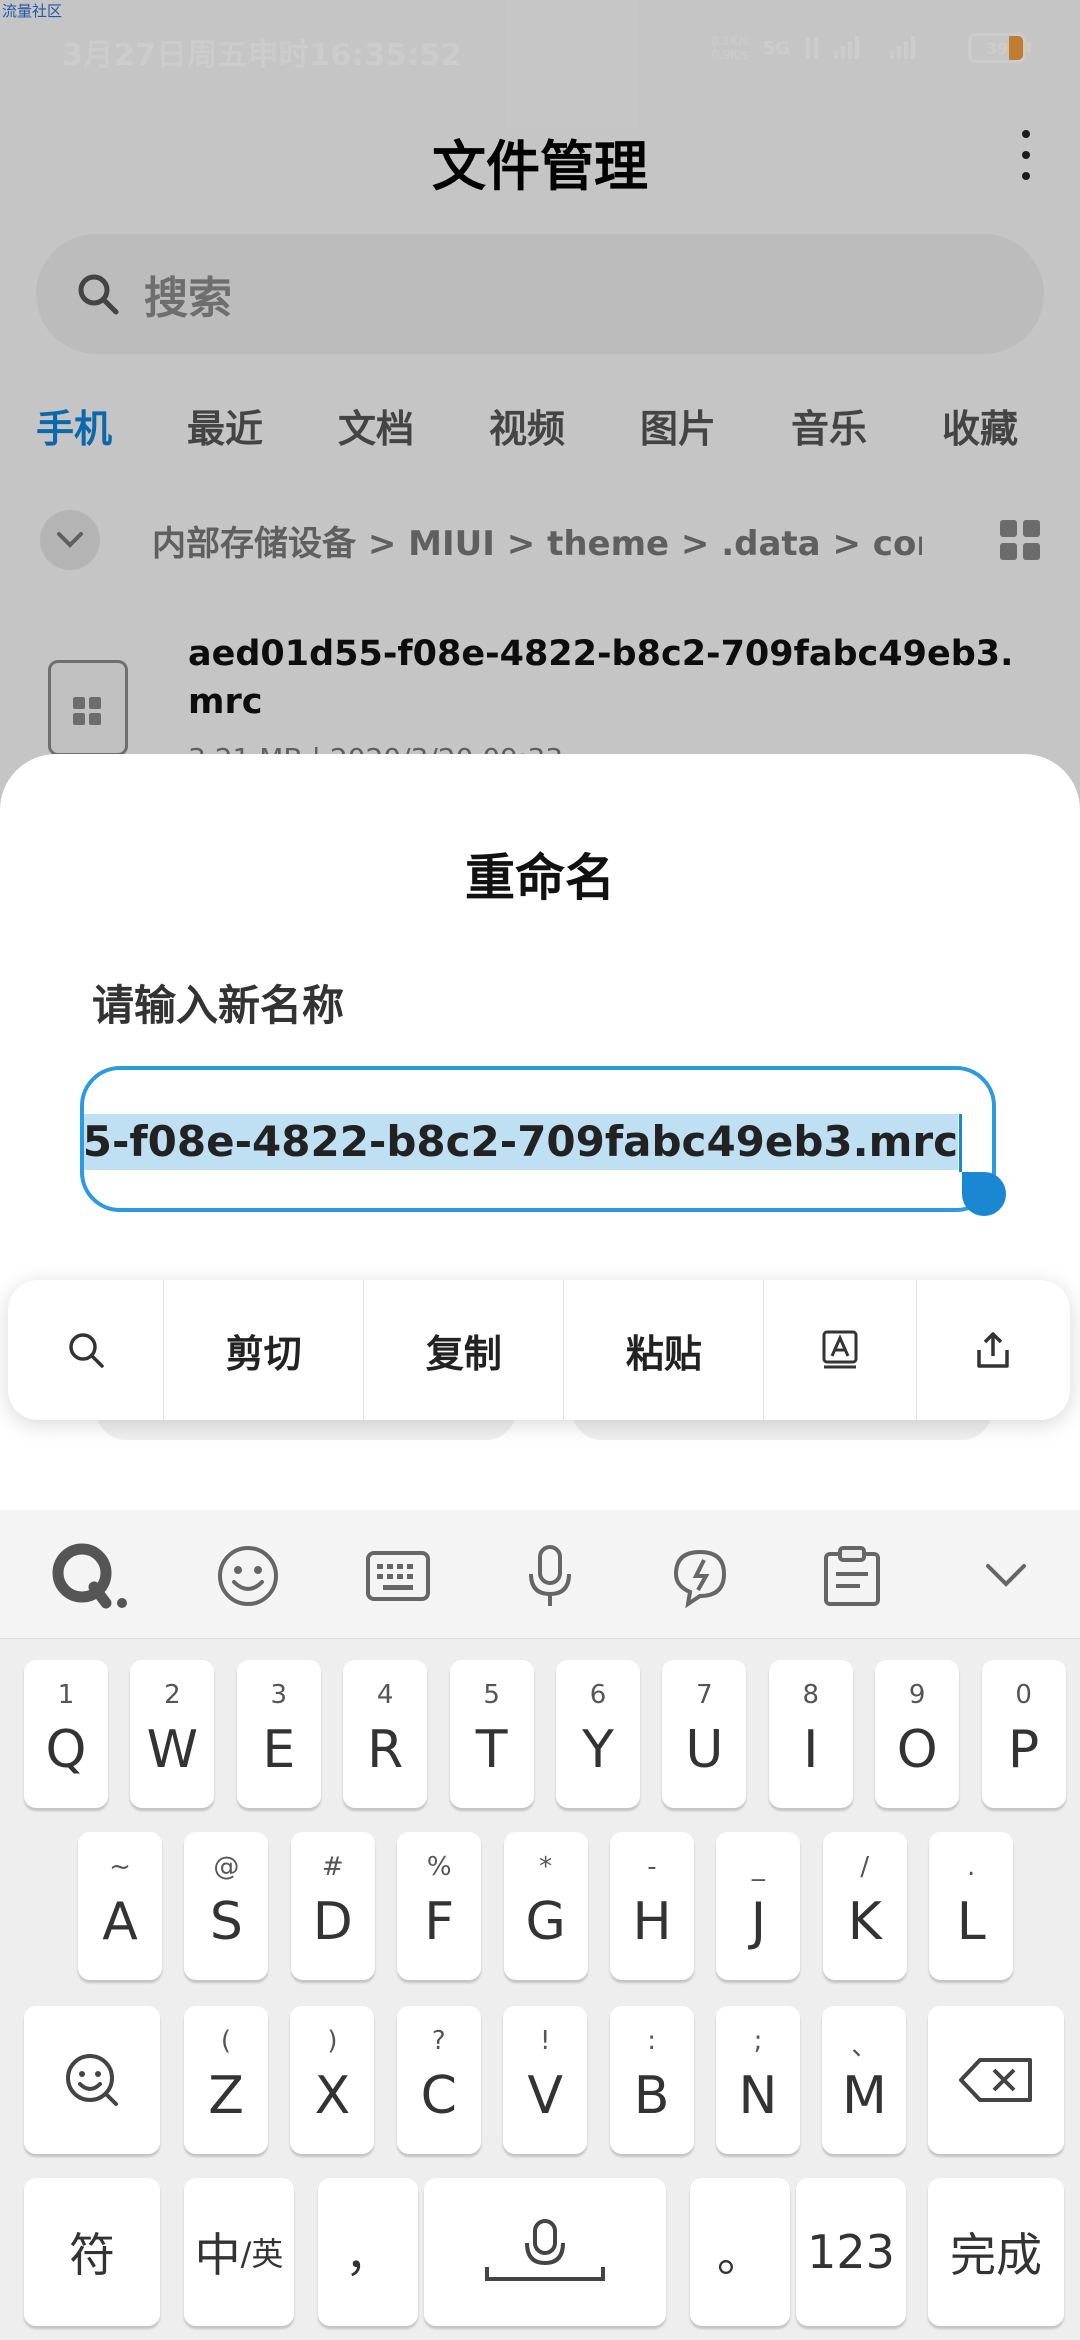  I want to click on share-button, so click(993, 1350).